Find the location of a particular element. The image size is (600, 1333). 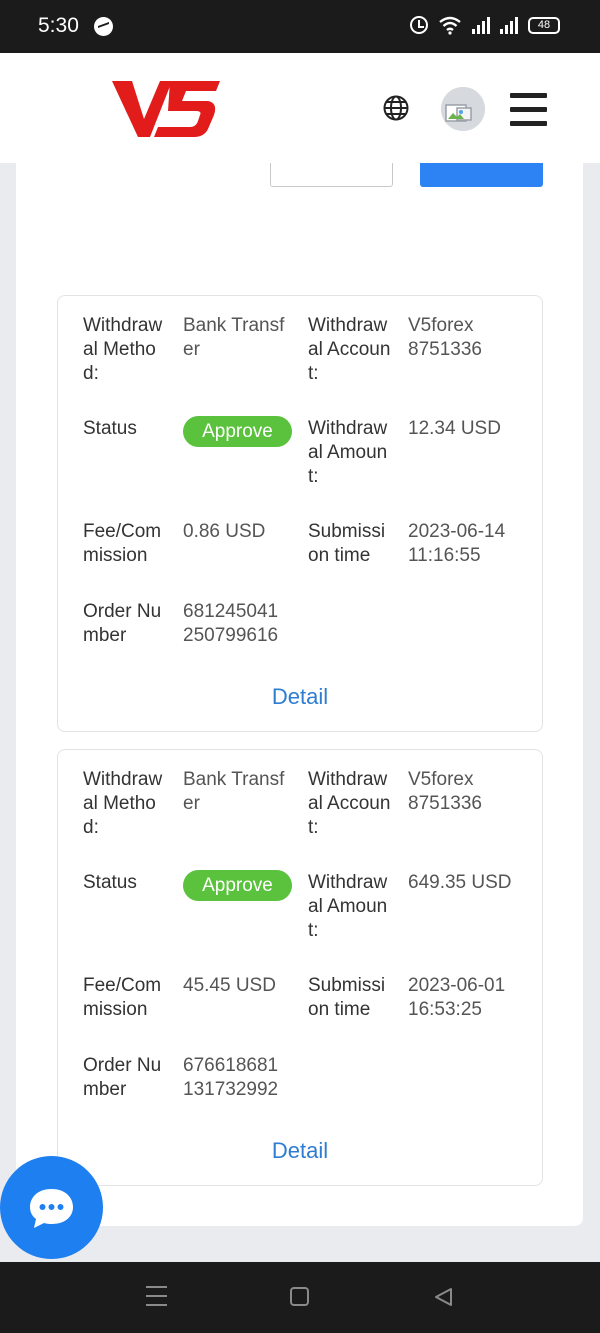

wifi-icon is located at coordinates (450, 25).